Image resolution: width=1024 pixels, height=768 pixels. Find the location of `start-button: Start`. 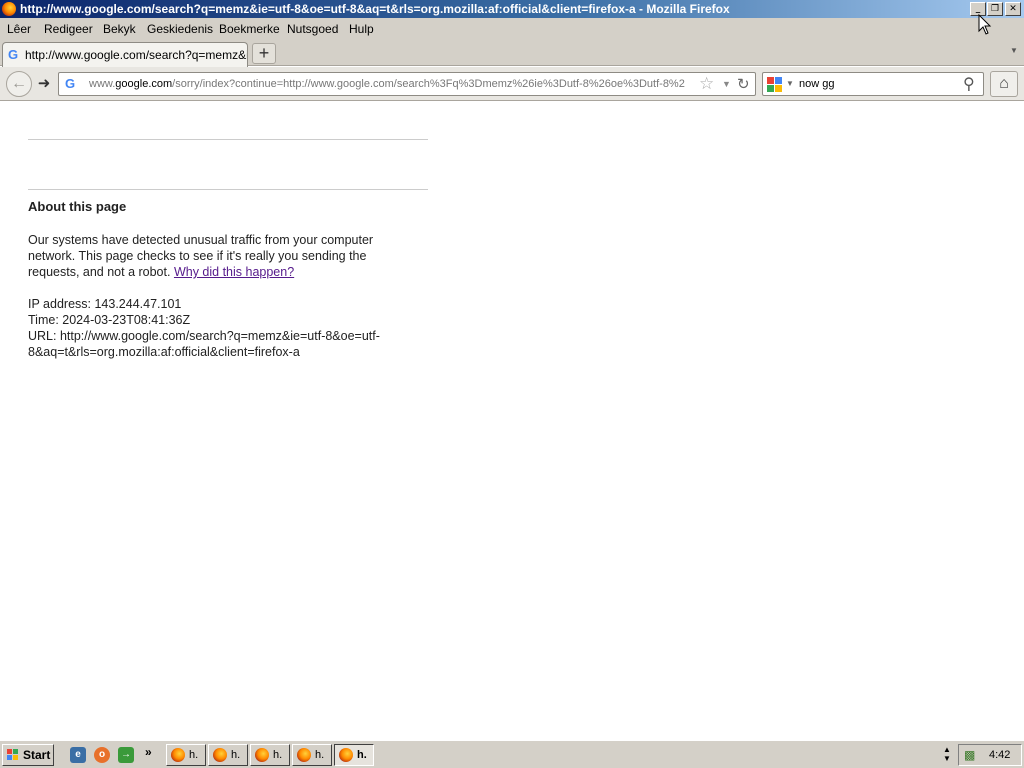

start-button: Start is located at coordinates (28, 755).